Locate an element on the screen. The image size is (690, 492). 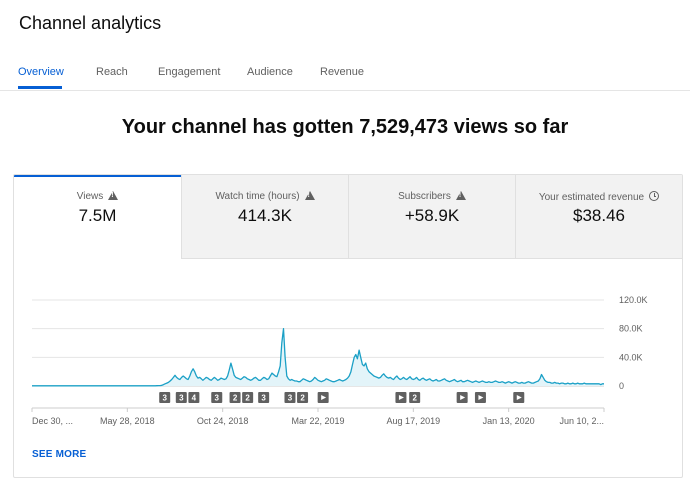
metric-value-revenue: $38.46 is located at coordinates (599, 215).